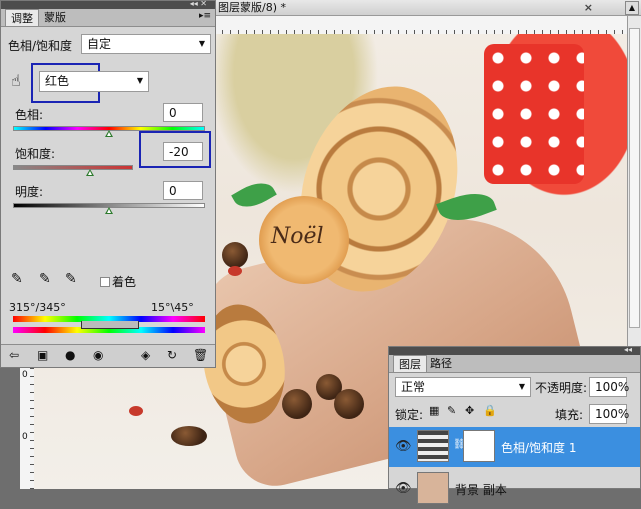 The height and width of the screenshot is (509, 641). Describe the element at coordinates (427, 8) in the screenshot. I see `document-tab: 图层蒙版/8) * × ▲` at that location.